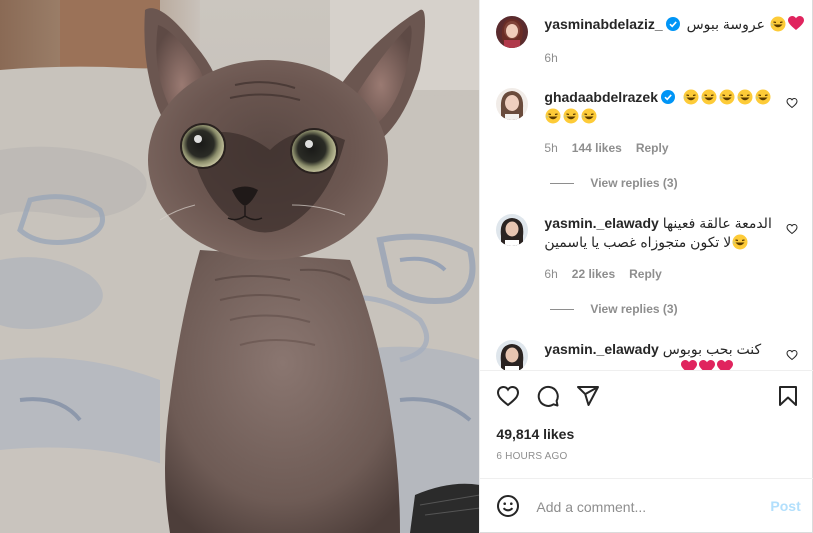 The image size is (813, 533). What do you see at coordinates (597, 148) in the screenshot?
I see `comment-likes: 144 likes` at bounding box center [597, 148].